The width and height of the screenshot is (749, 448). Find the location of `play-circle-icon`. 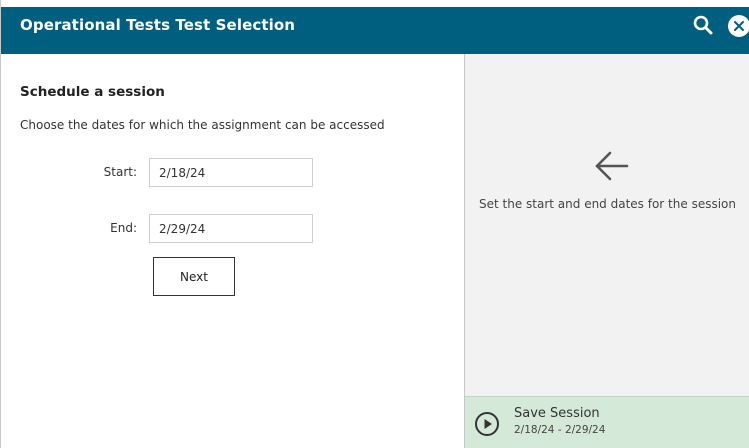

play-circle-icon is located at coordinates (487, 424).